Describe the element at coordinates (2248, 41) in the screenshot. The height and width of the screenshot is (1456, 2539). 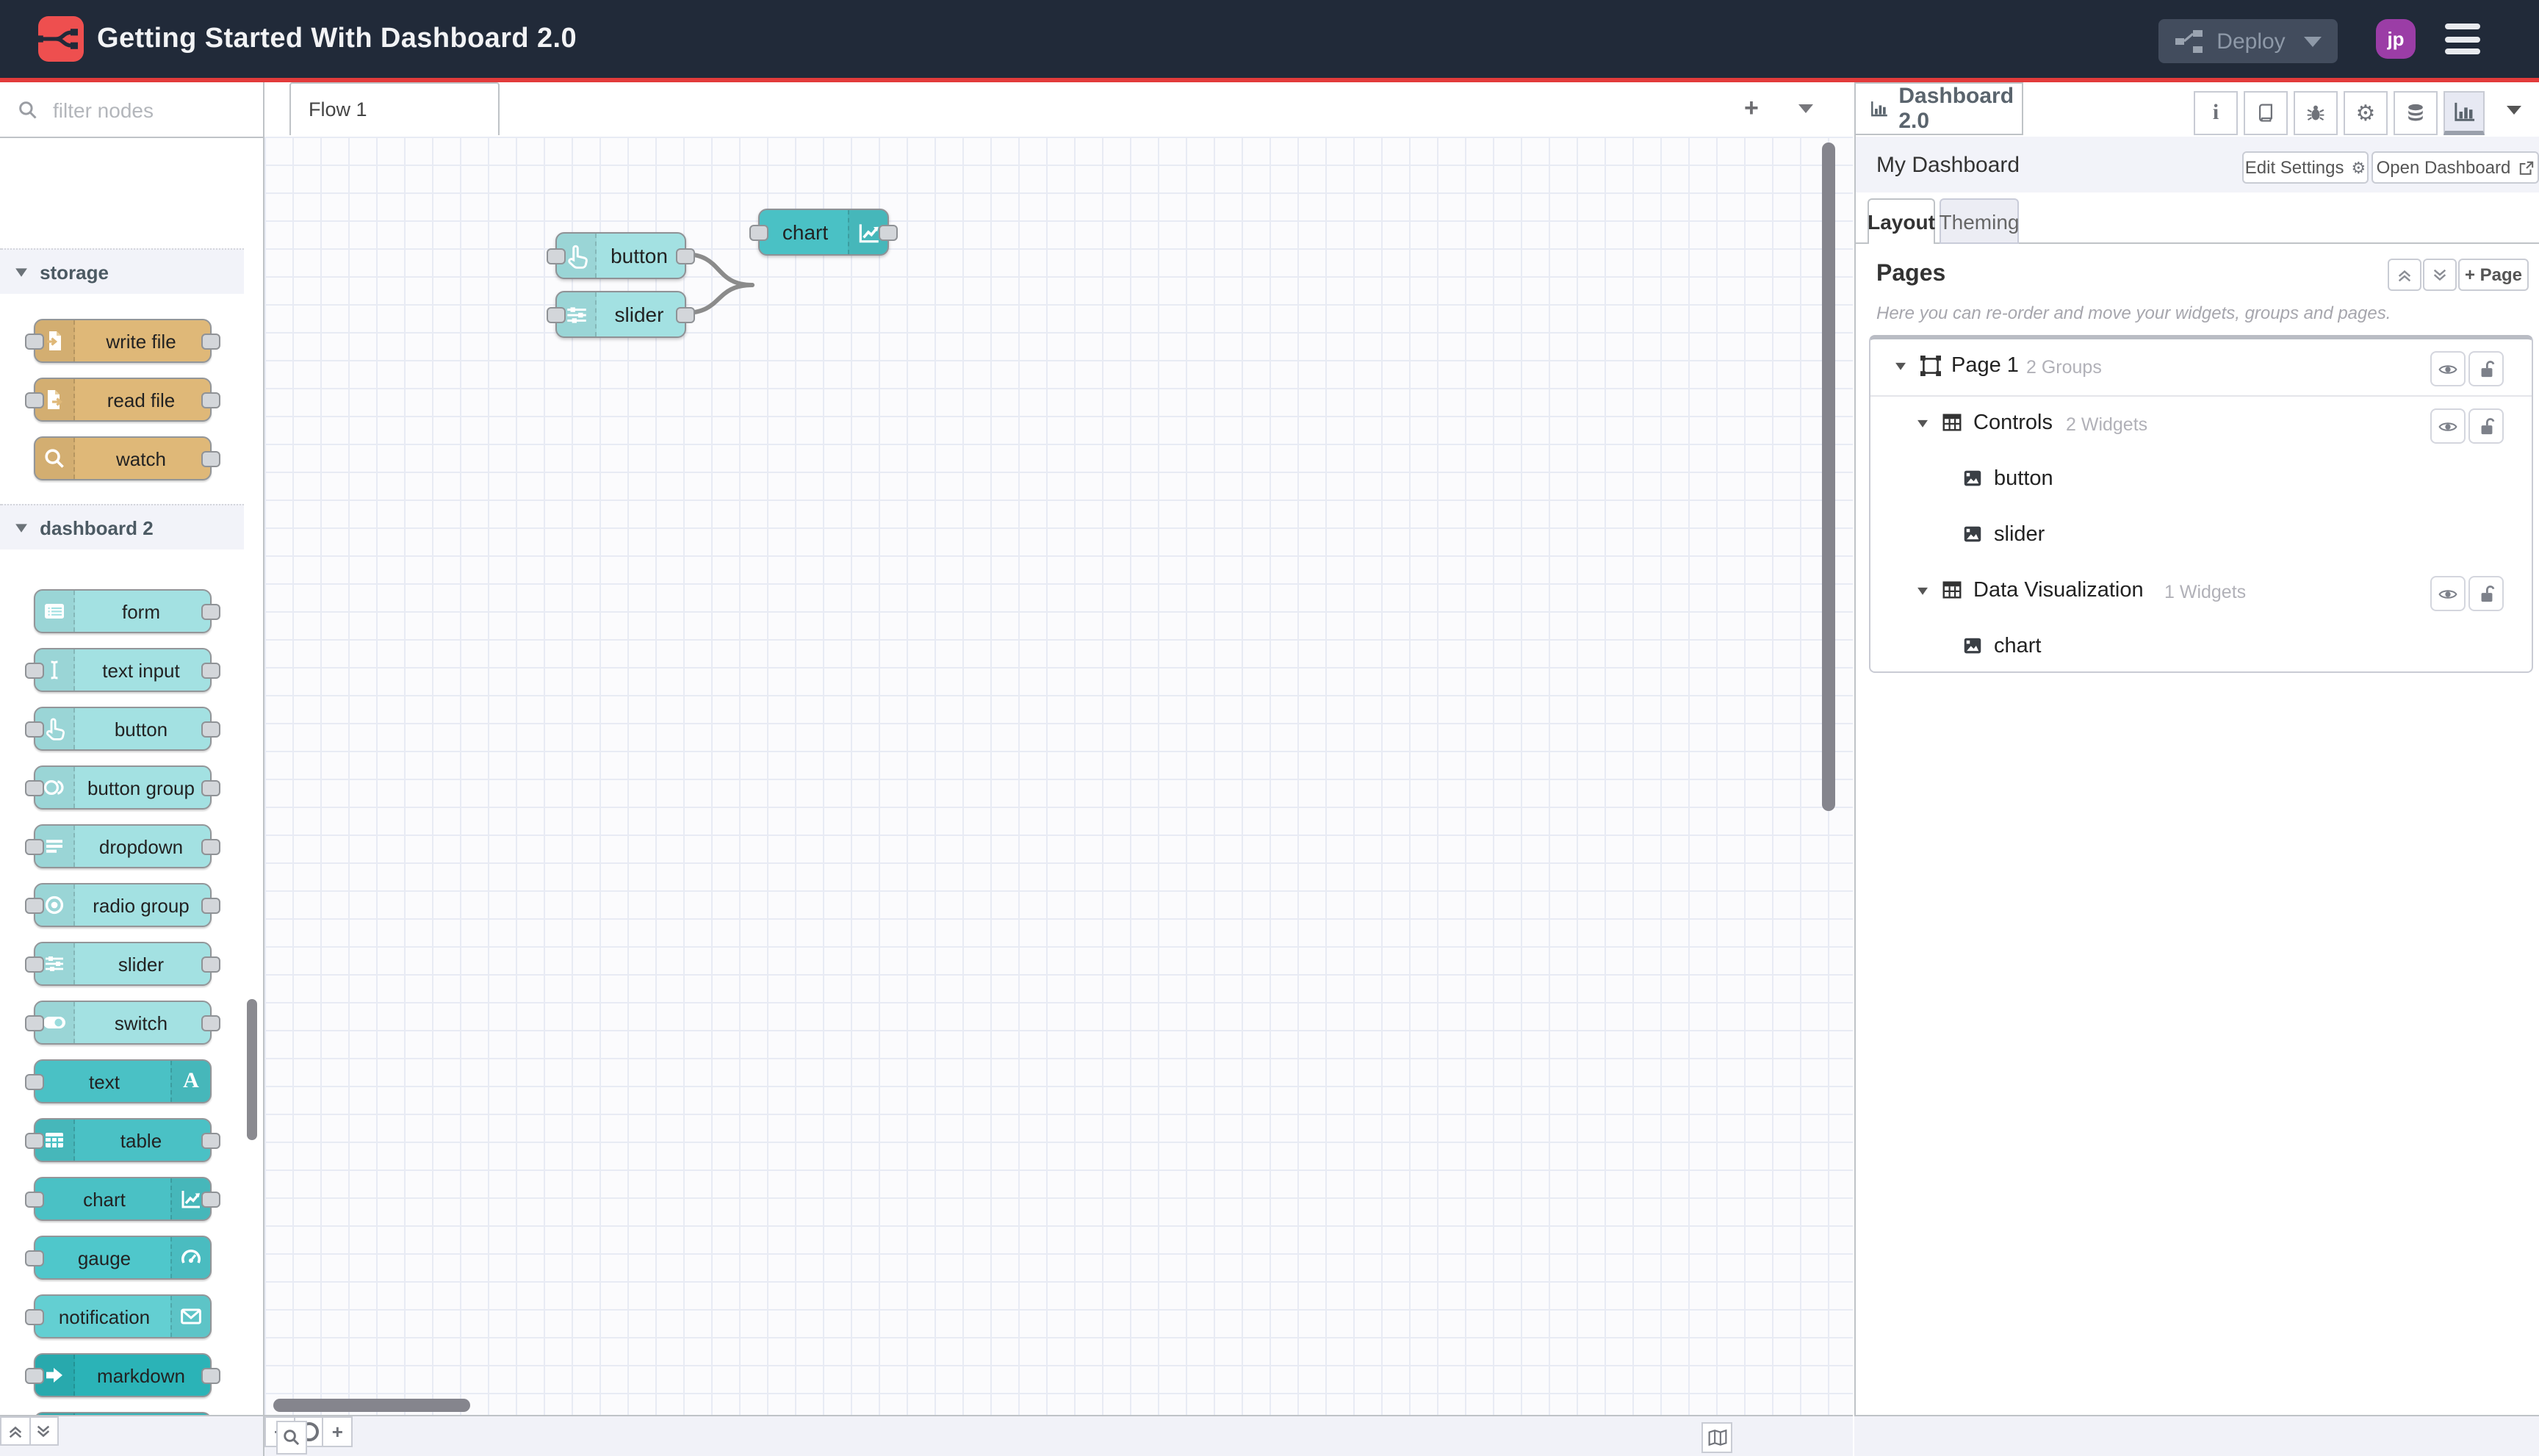
I see `deploy-button: Deploy` at that location.